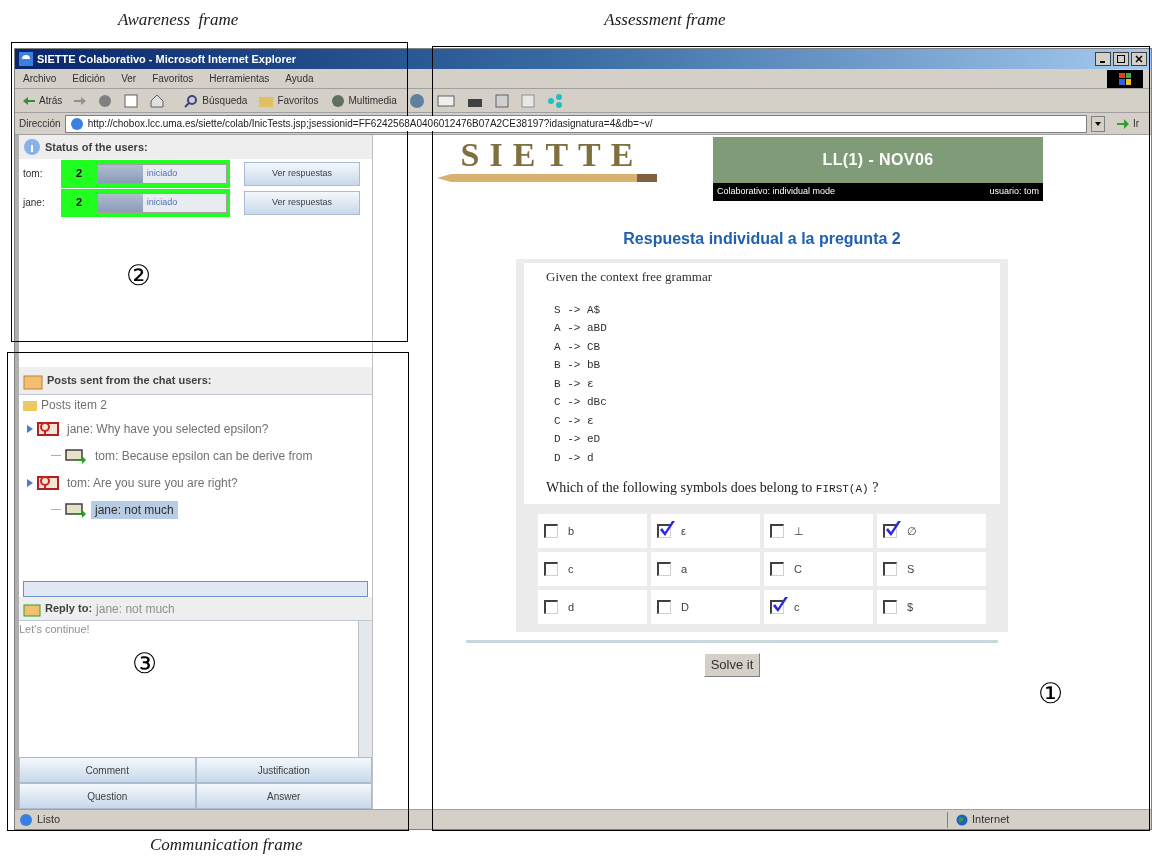 The height and width of the screenshot is (866, 1152). I want to click on option-label: b, so click(571, 531).